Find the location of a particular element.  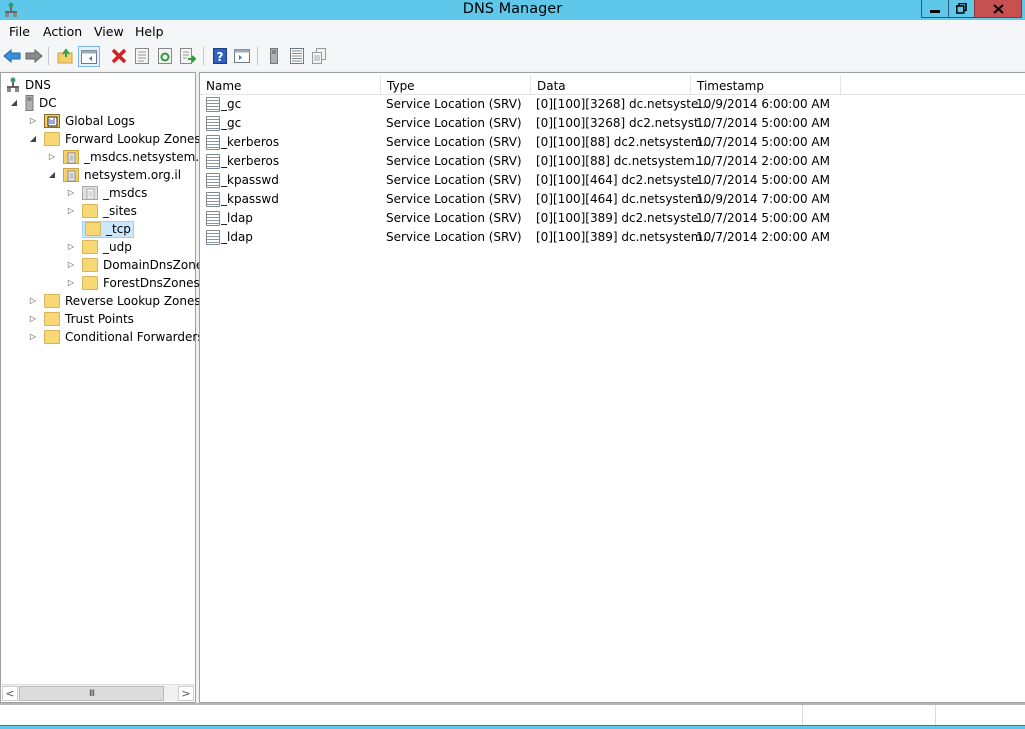

console-tree-icon is located at coordinates (89, 56).